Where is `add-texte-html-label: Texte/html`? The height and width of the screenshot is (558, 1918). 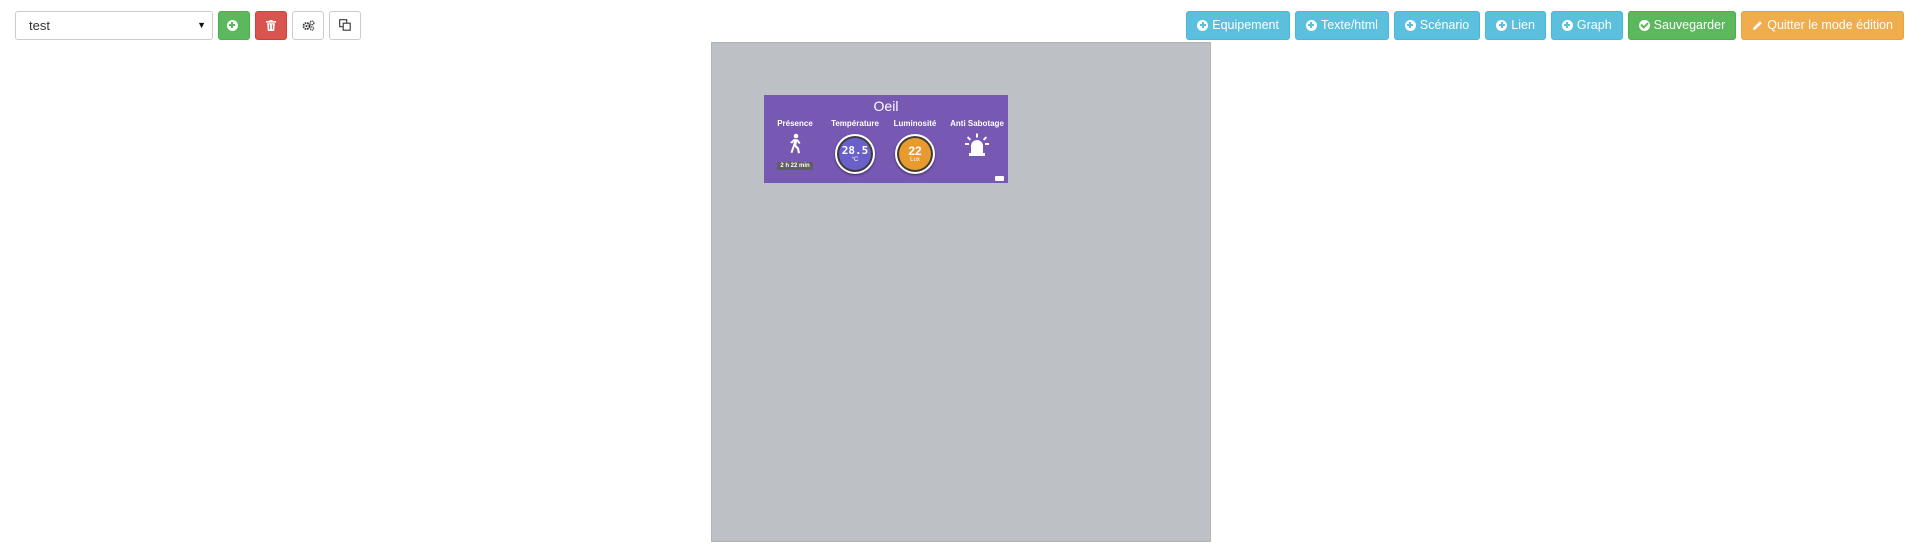
add-texte-html-label: Texte/html is located at coordinates (1349, 25).